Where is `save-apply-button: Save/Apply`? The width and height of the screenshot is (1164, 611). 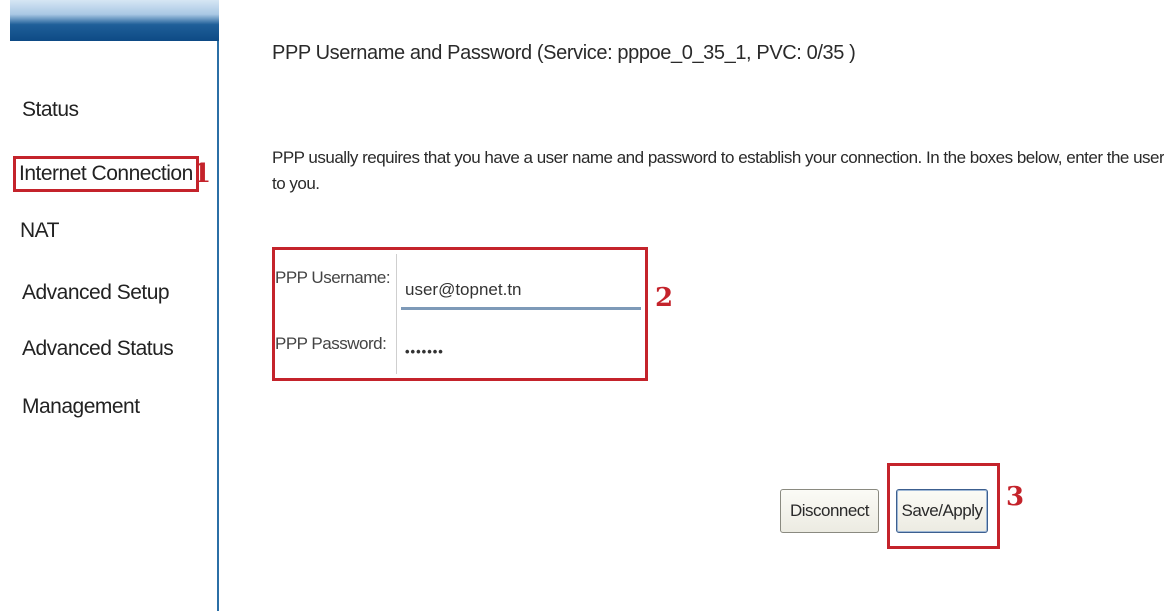 save-apply-button: Save/Apply is located at coordinates (942, 511).